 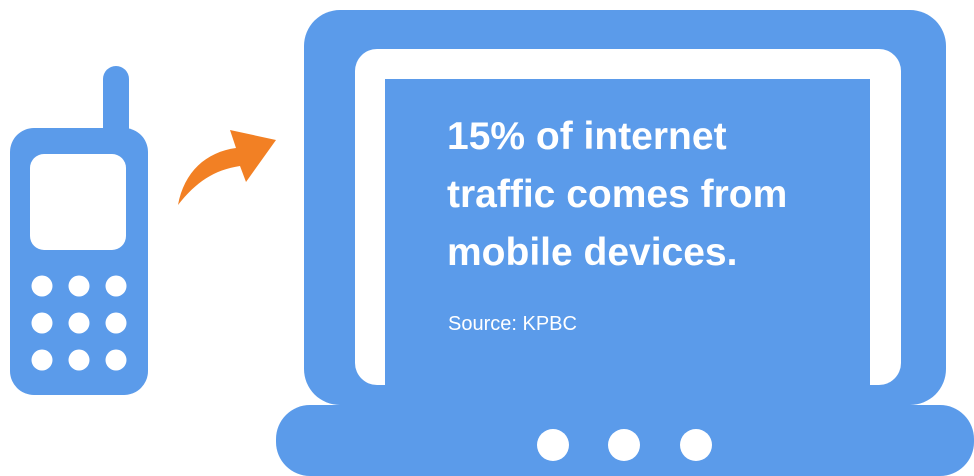 I want to click on stat-headline-line: 15% of internet, so click(x=587, y=136).